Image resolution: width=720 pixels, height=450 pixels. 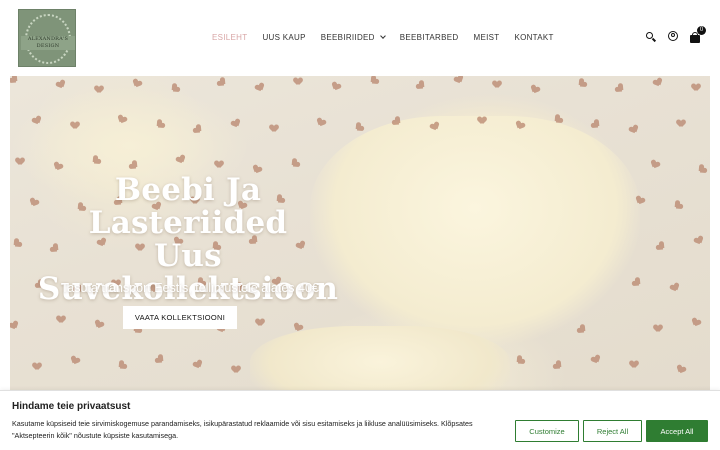 What do you see at coordinates (533, 37) in the screenshot?
I see `nav-item-kontakt: KONTAKT` at bounding box center [533, 37].